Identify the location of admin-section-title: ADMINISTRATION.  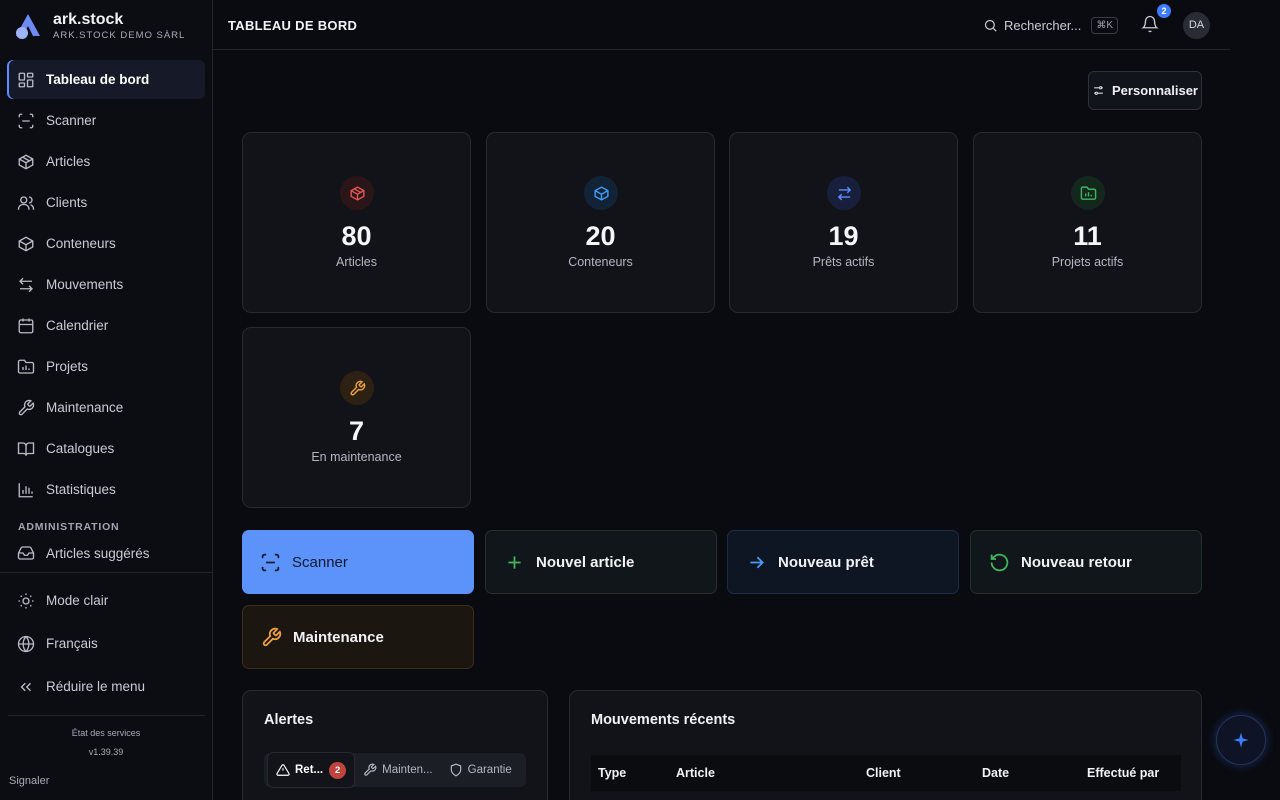
(69, 527).